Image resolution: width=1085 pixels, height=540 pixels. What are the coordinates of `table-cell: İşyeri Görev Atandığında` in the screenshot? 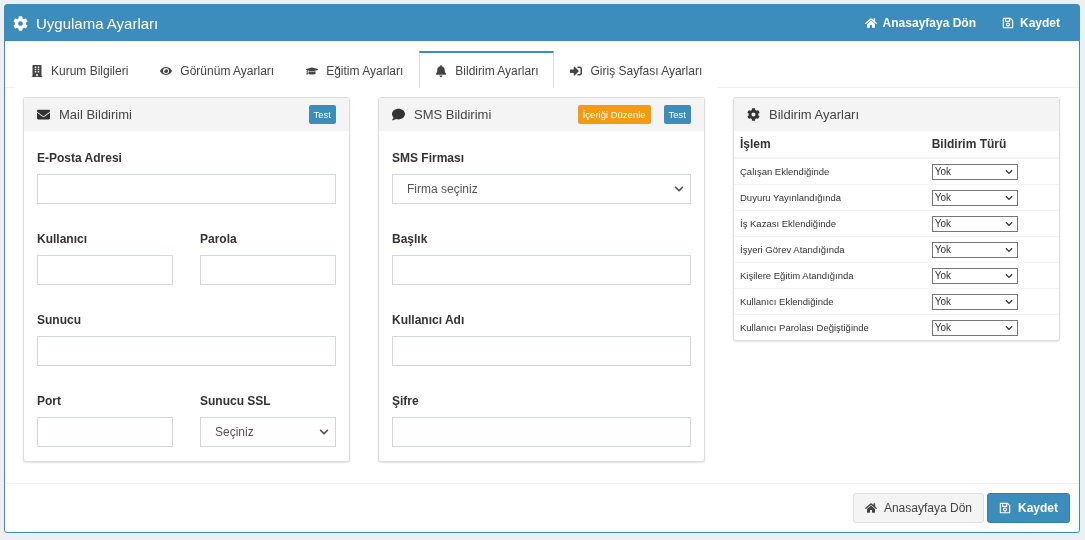 It's located at (830, 249).